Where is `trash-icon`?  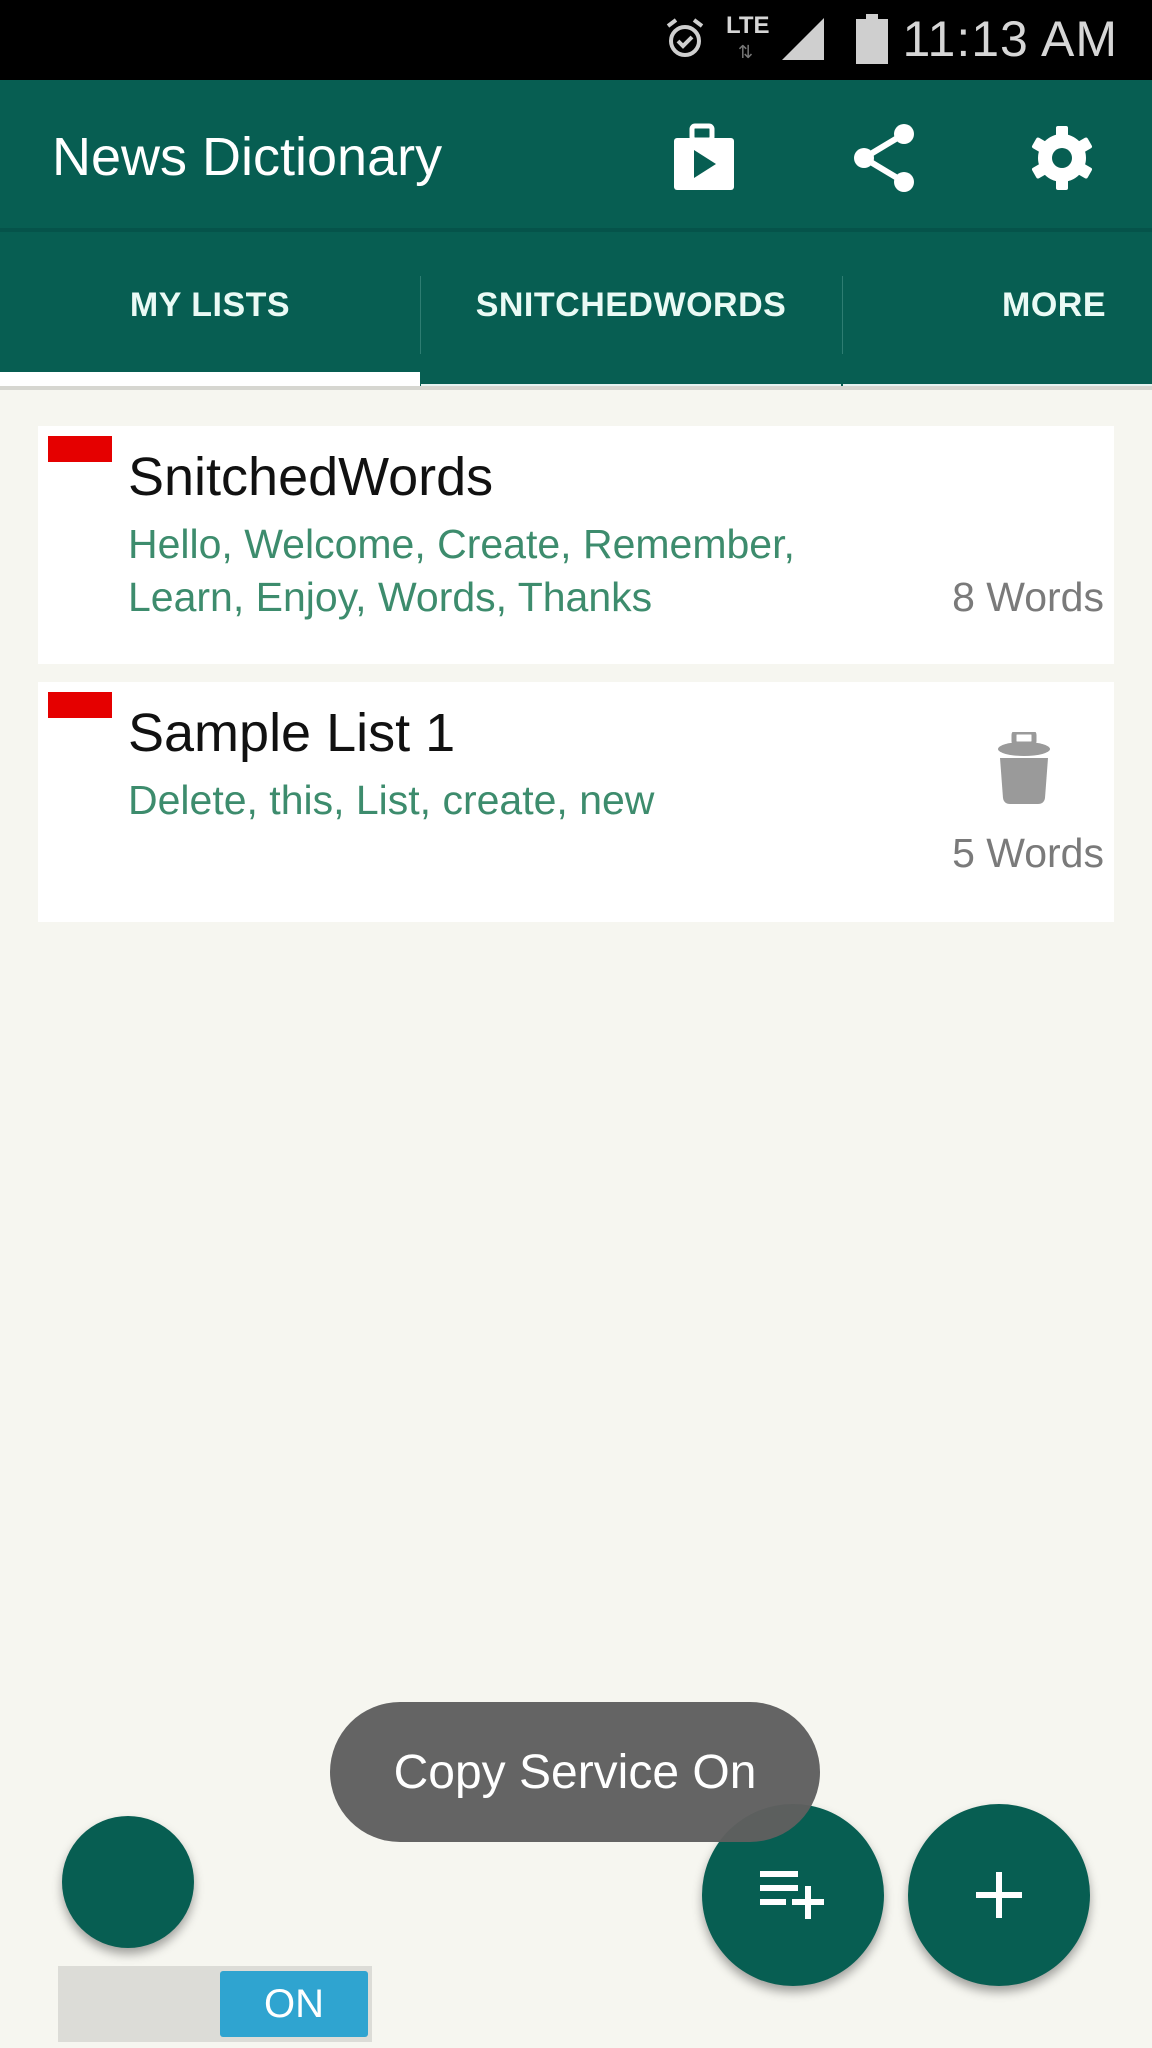
trash-icon is located at coordinates (1024, 766).